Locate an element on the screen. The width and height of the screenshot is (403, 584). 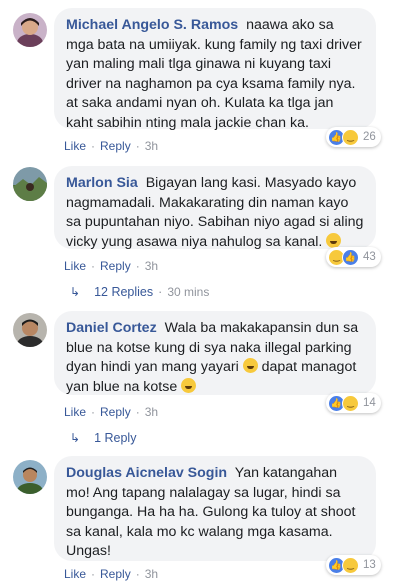
reaction-summary: 👍 ‿ 14 is located at coordinates (353, 403).